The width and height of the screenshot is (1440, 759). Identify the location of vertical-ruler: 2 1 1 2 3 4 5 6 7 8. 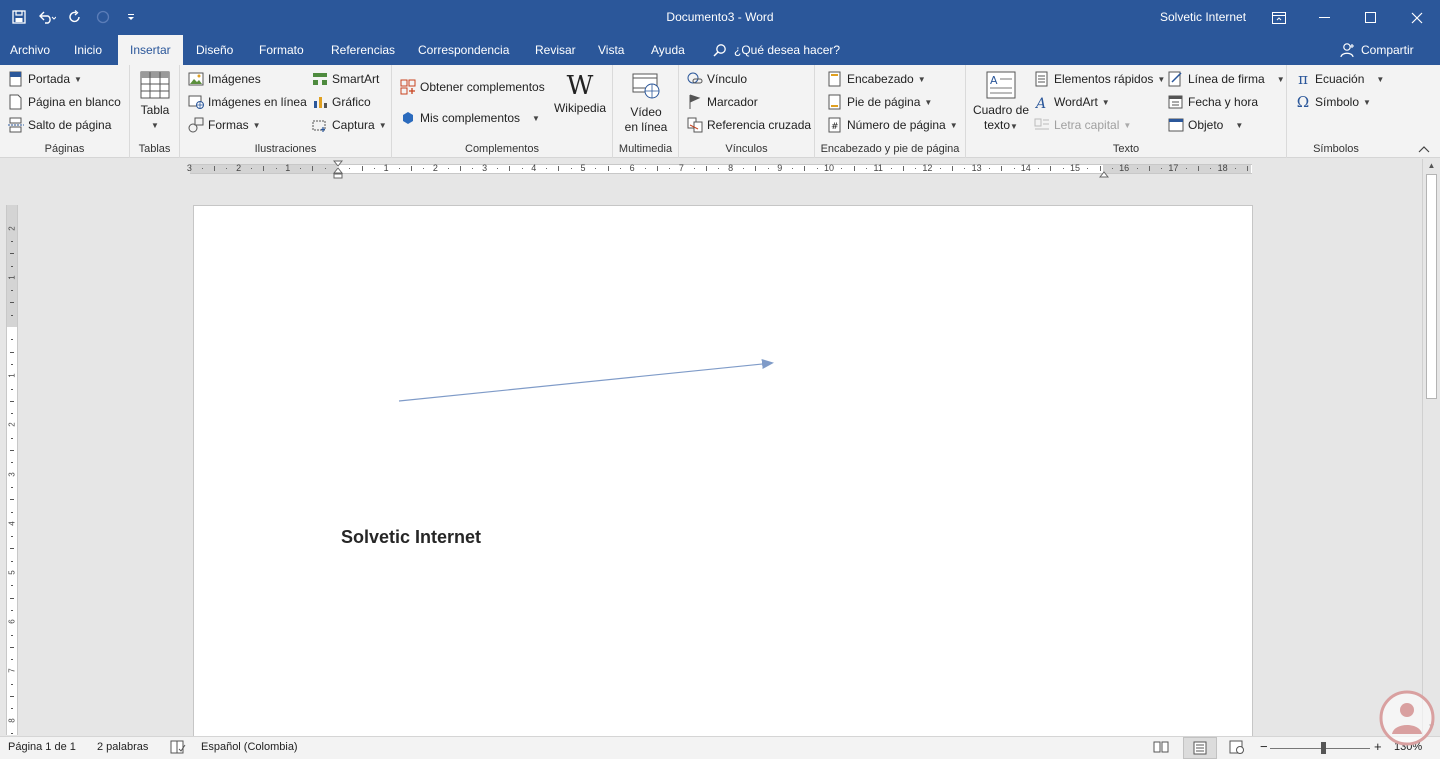
(12, 470).